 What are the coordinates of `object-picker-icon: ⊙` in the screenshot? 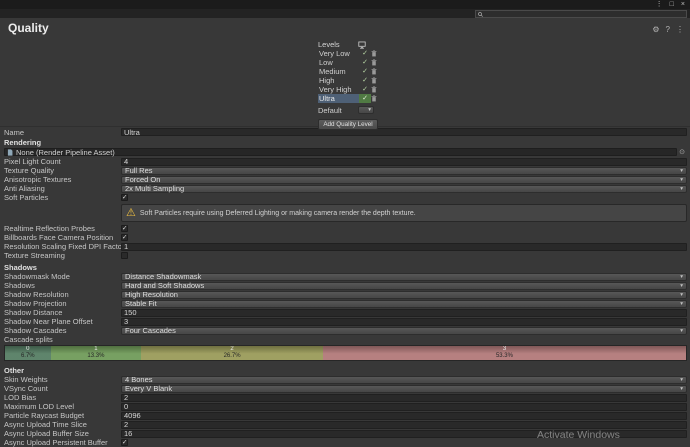 It's located at (682, 152).